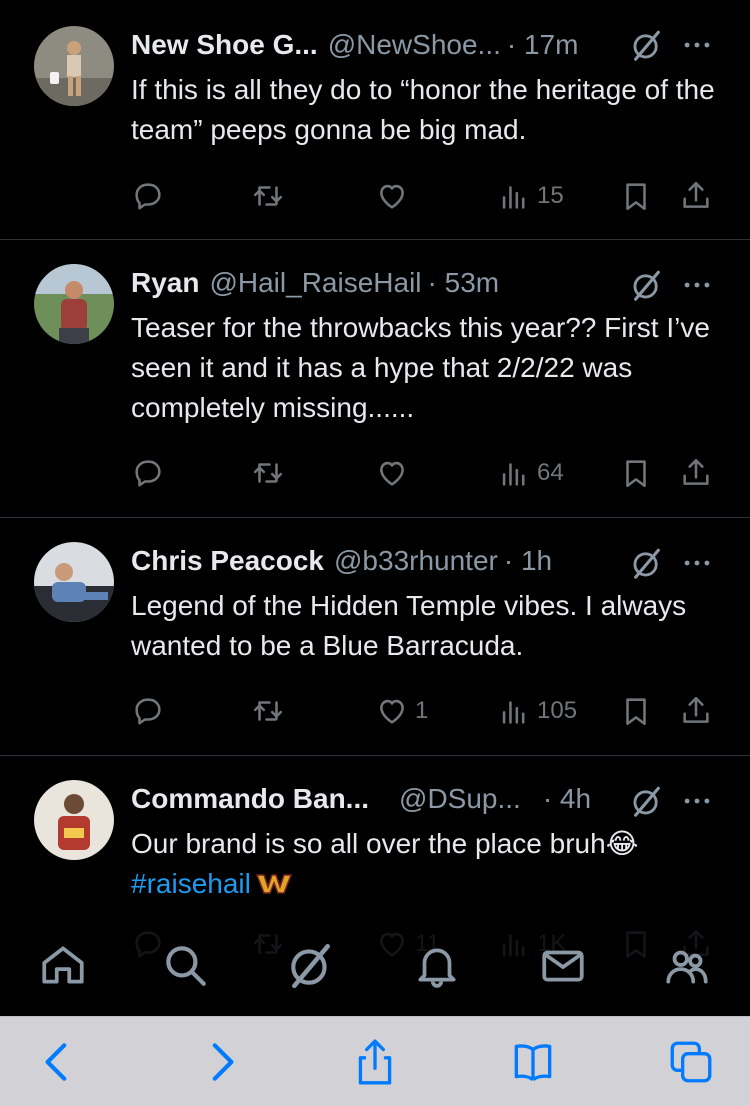 This screenshot has width=750, height=1106. I want to click on back-icon, so click(58, 1062).